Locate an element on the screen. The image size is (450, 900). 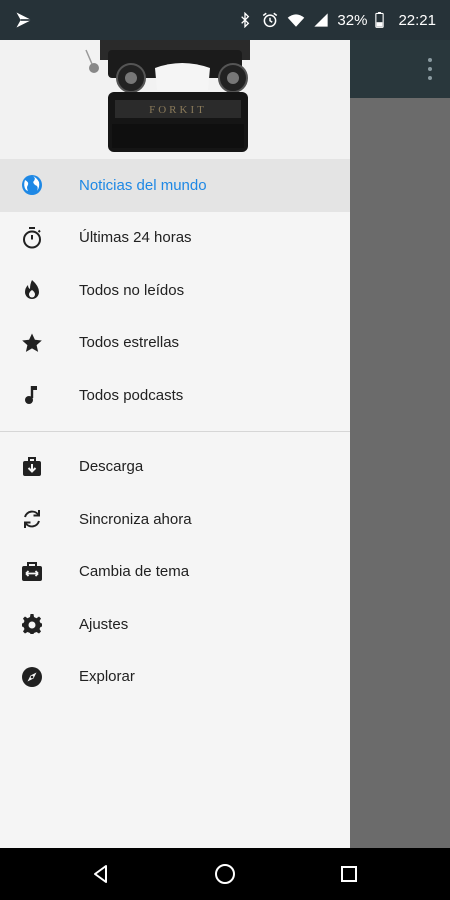
star-icon is located at coordinates (32, 343).